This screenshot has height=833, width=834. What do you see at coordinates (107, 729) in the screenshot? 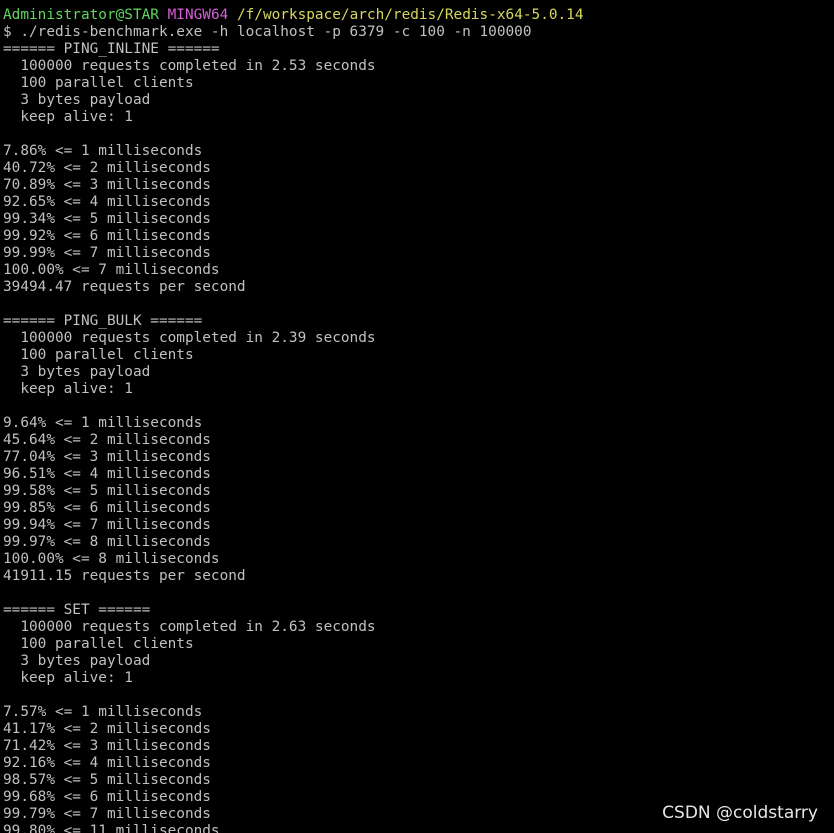
I see `output-line: 41.17% <= 2 milliseconds` at bounding box center [107, 729].